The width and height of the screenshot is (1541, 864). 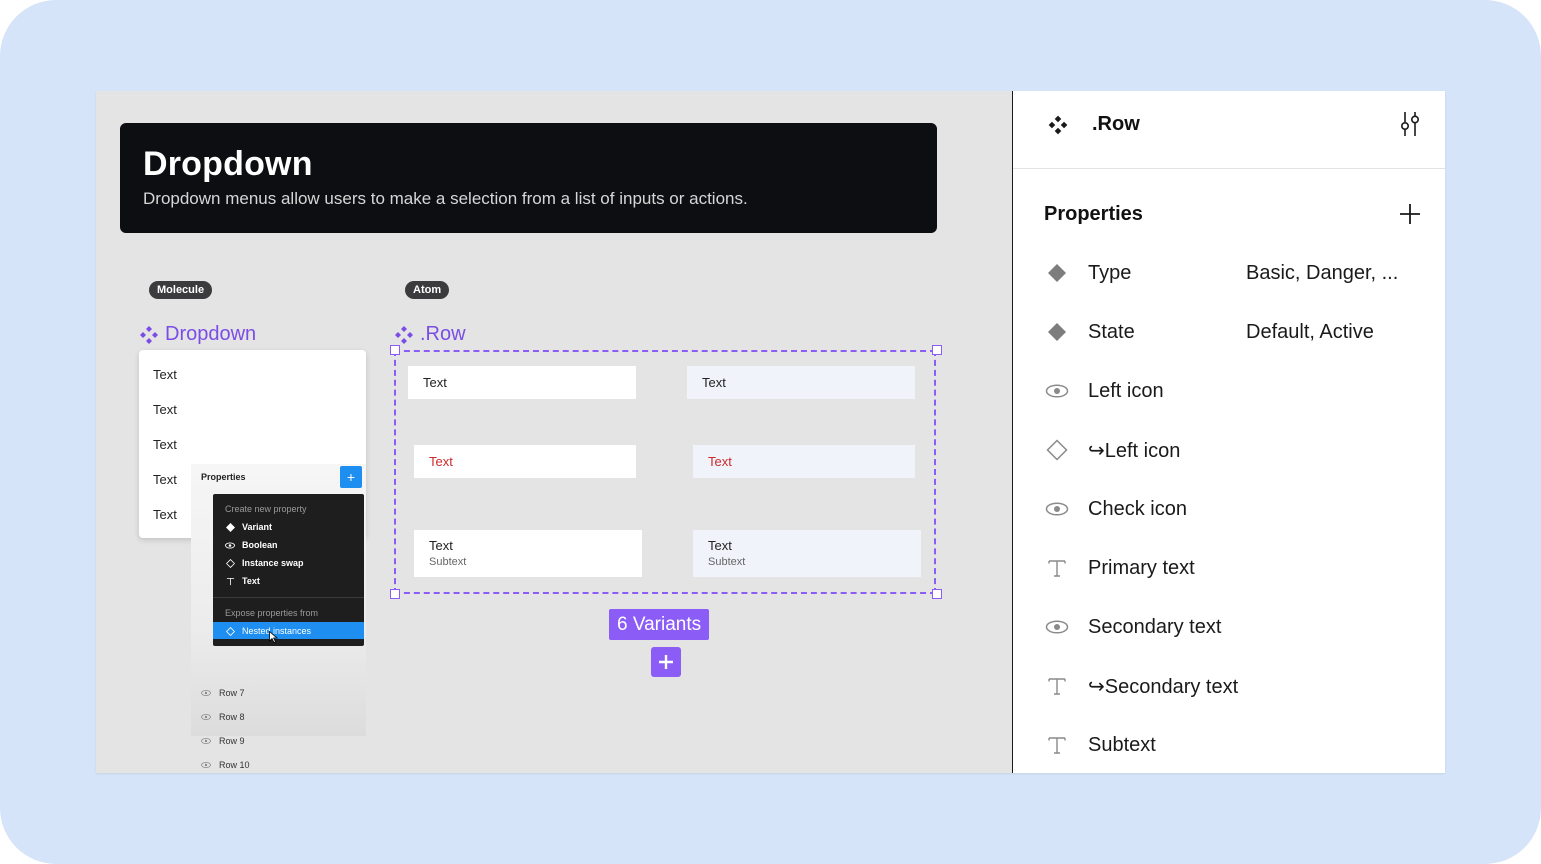 I want to click on expose-properties-header: Expose properties from, so click(x=272, y=613).